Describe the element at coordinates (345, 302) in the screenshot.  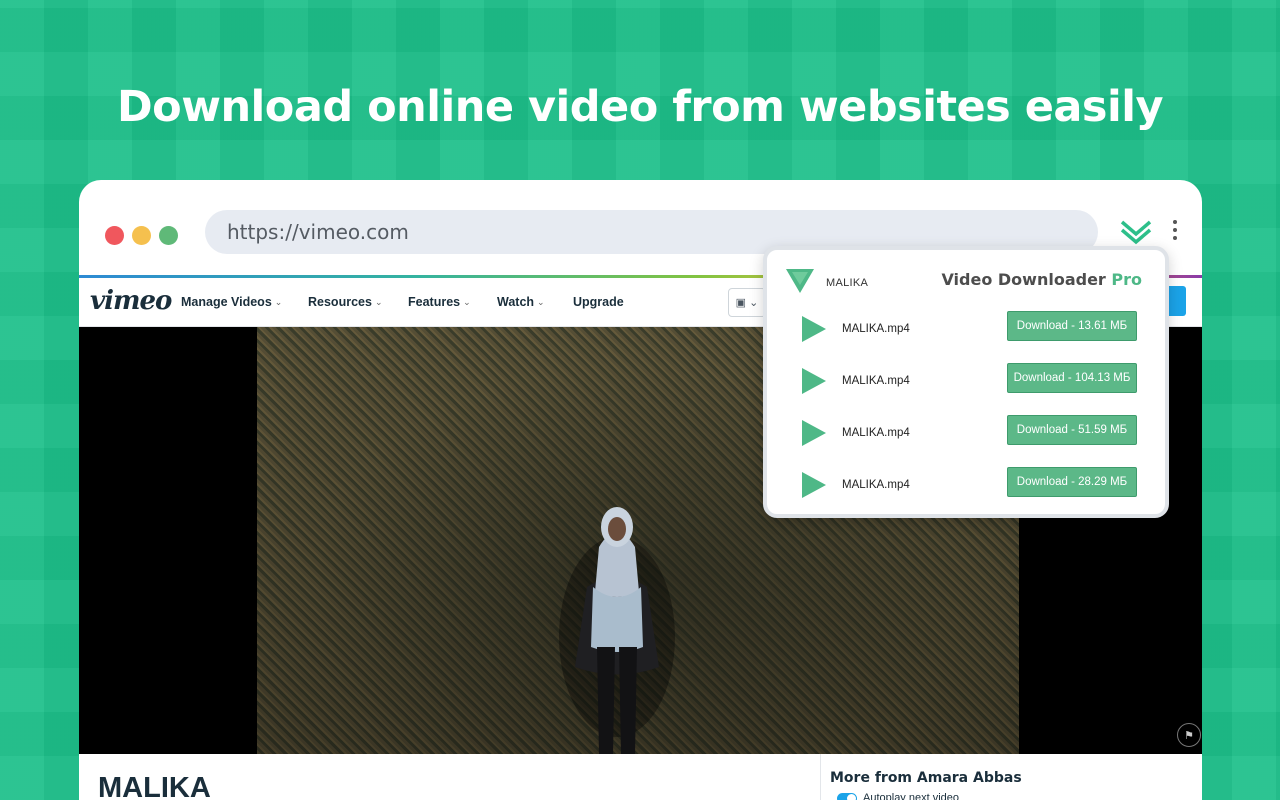
I see `nav-resources: Resources⌄` at that location.